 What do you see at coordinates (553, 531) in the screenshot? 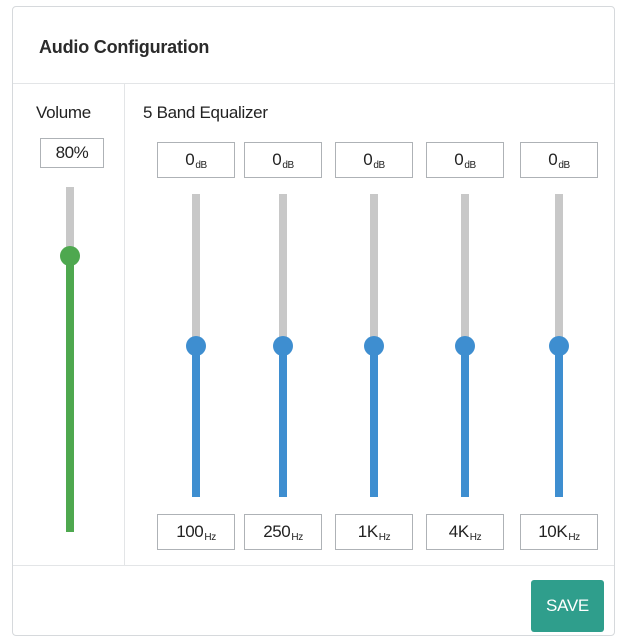
I see `band-frequency-value: 10K` at bounding box center [553, 531].